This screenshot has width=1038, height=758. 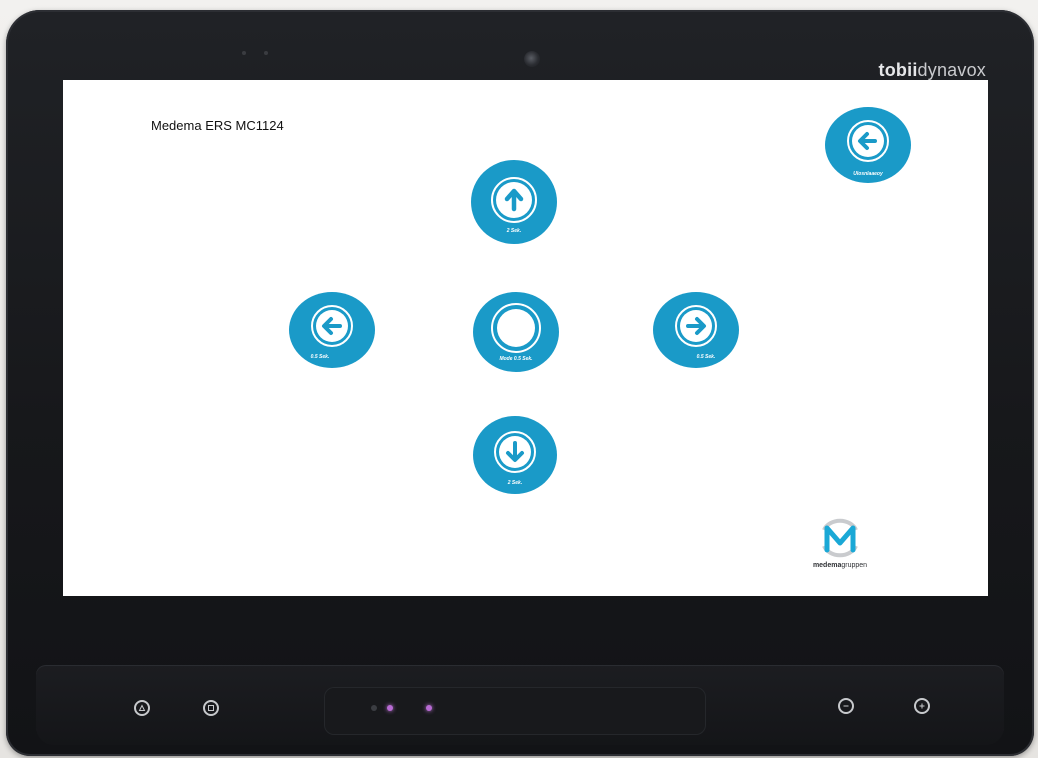 I want to click on minus-icon, so click(x=846, y=706).